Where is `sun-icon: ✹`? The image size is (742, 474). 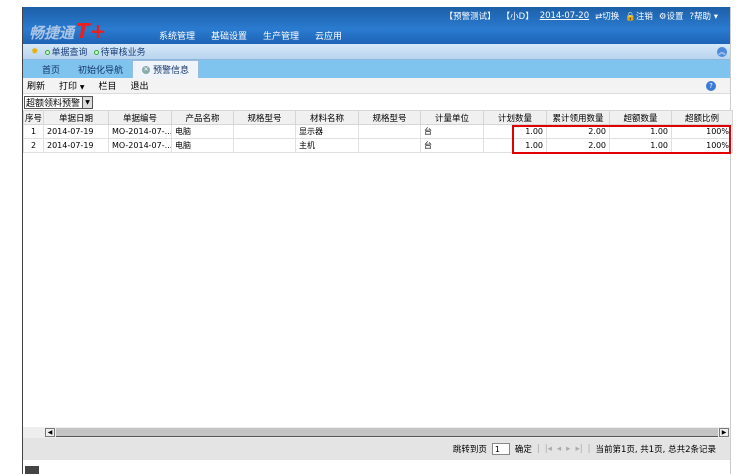 sun-icon: ✹ is located at coordinates (35, 51).